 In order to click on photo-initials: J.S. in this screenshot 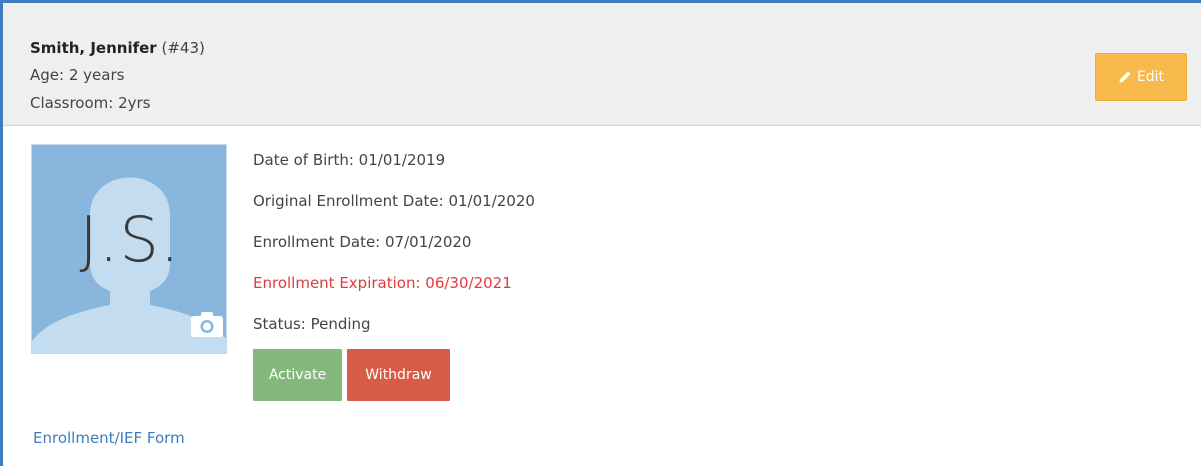, I will do `click(130, 239)`.